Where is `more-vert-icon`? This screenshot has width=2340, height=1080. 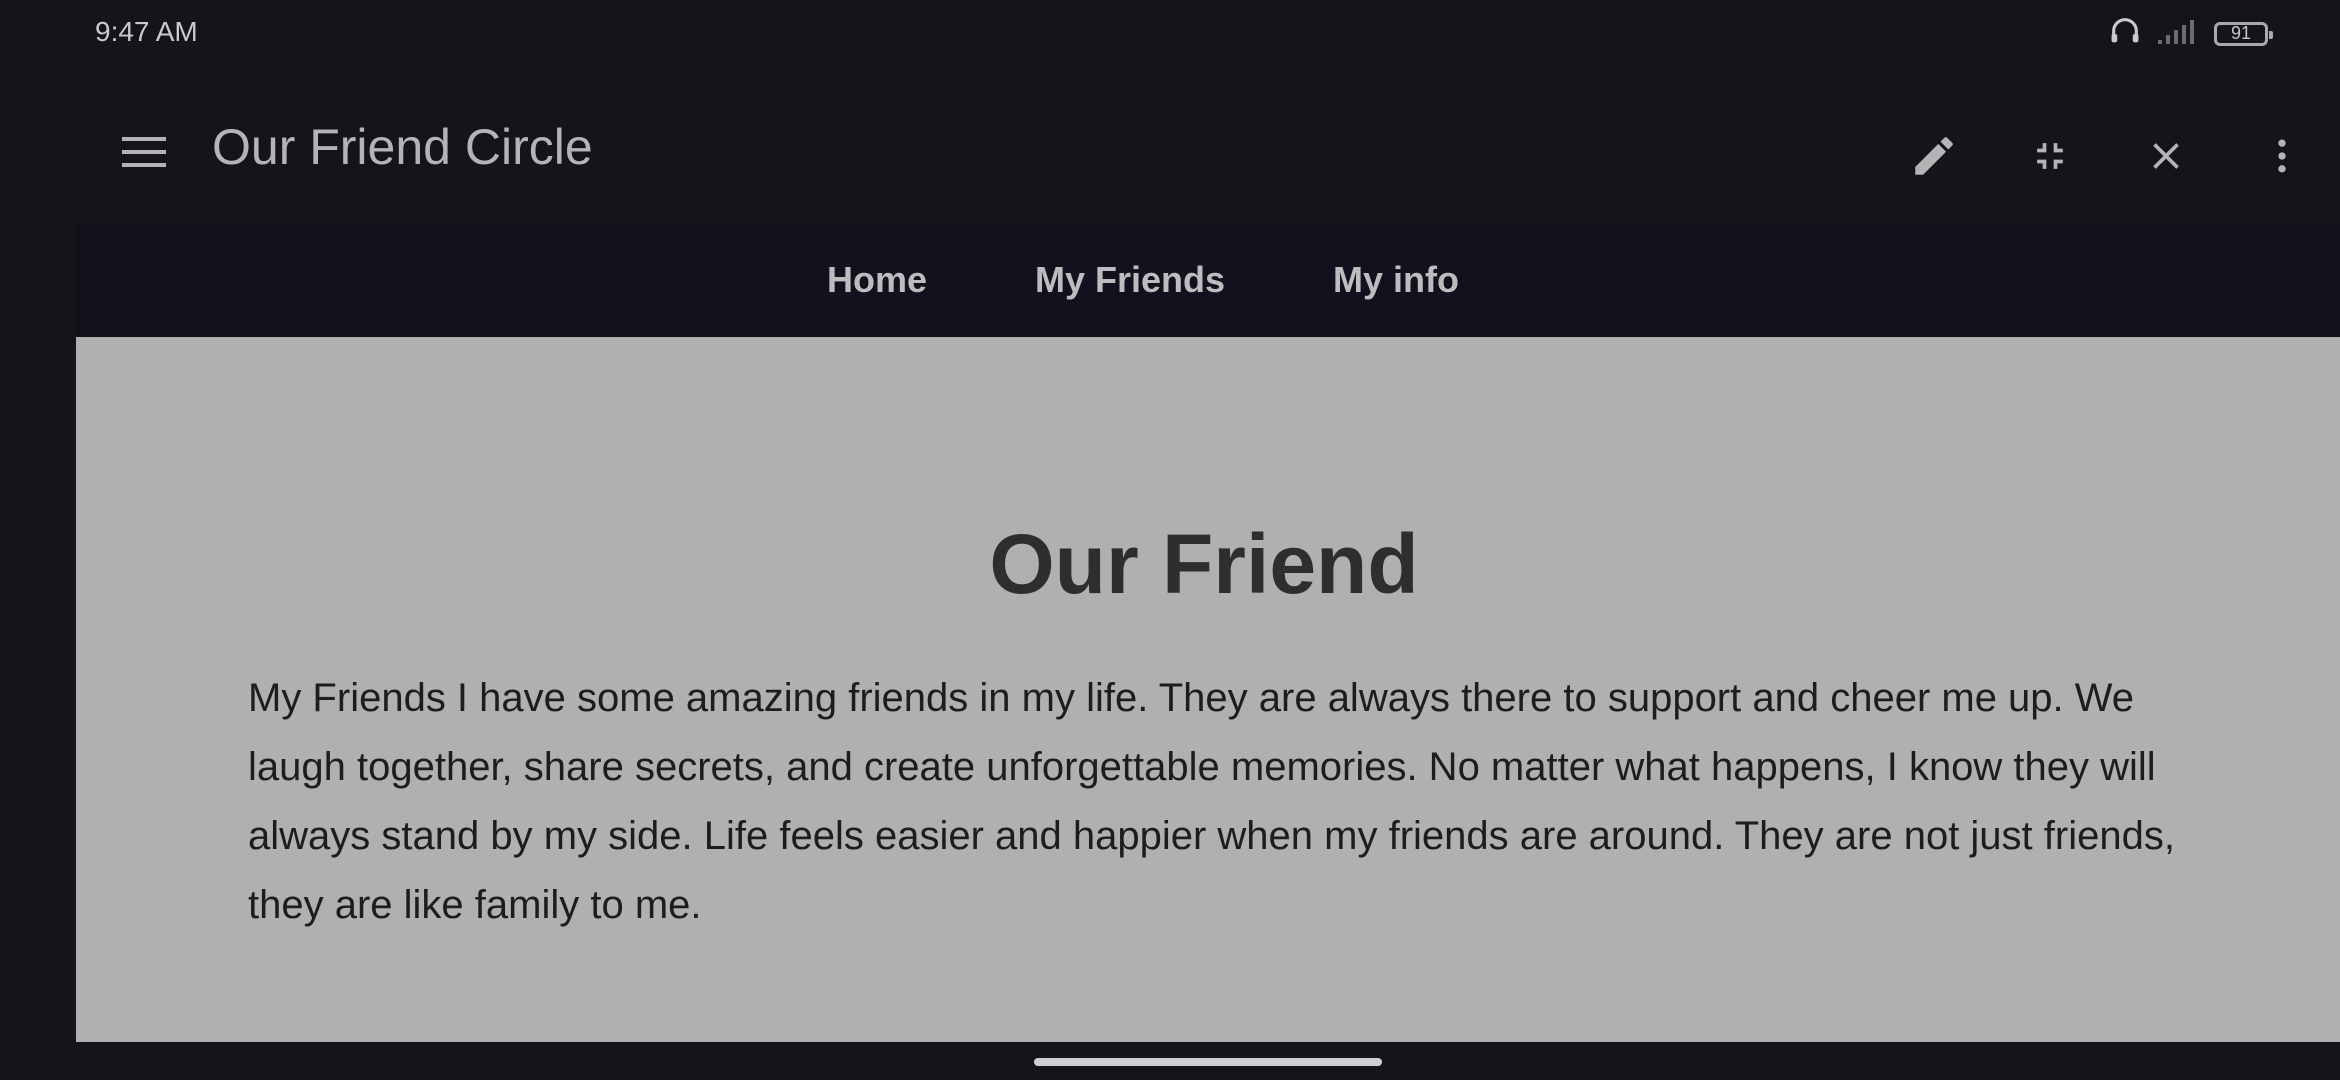
more-vert-icon is located at coordinates (2282, 158).